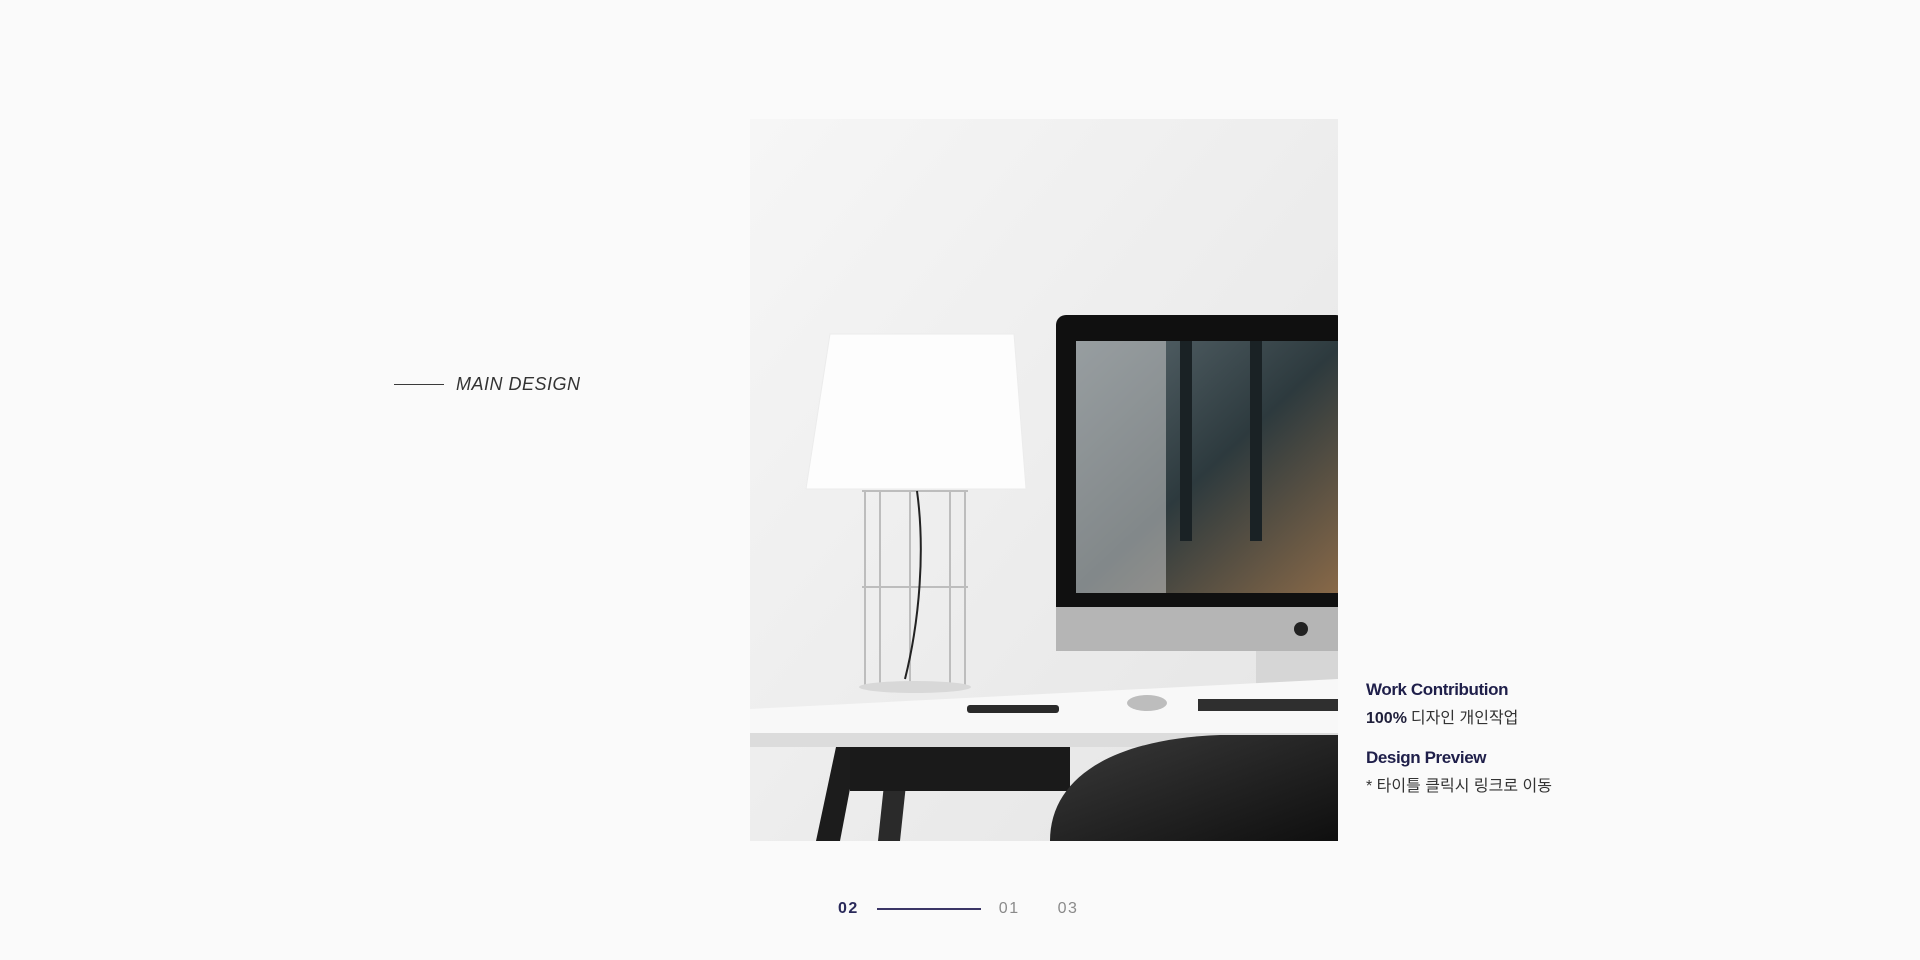 The height and width of the screenshot is (960, 1920). I want to click on pagination-progress-bar, so click(928, 909).